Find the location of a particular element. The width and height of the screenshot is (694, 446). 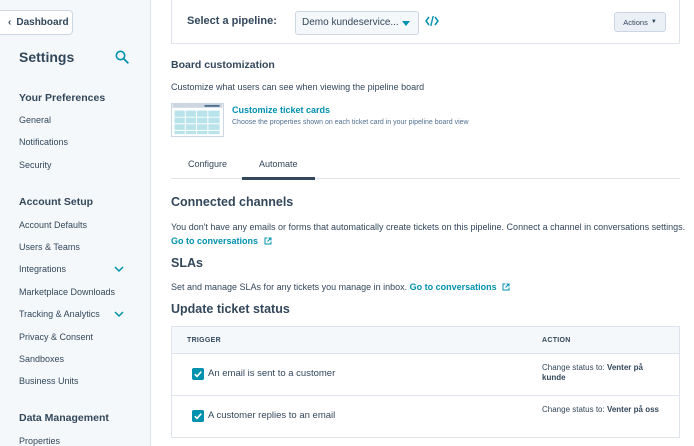

action-status-value: Venter på oss is located at coordinates (632, 409).